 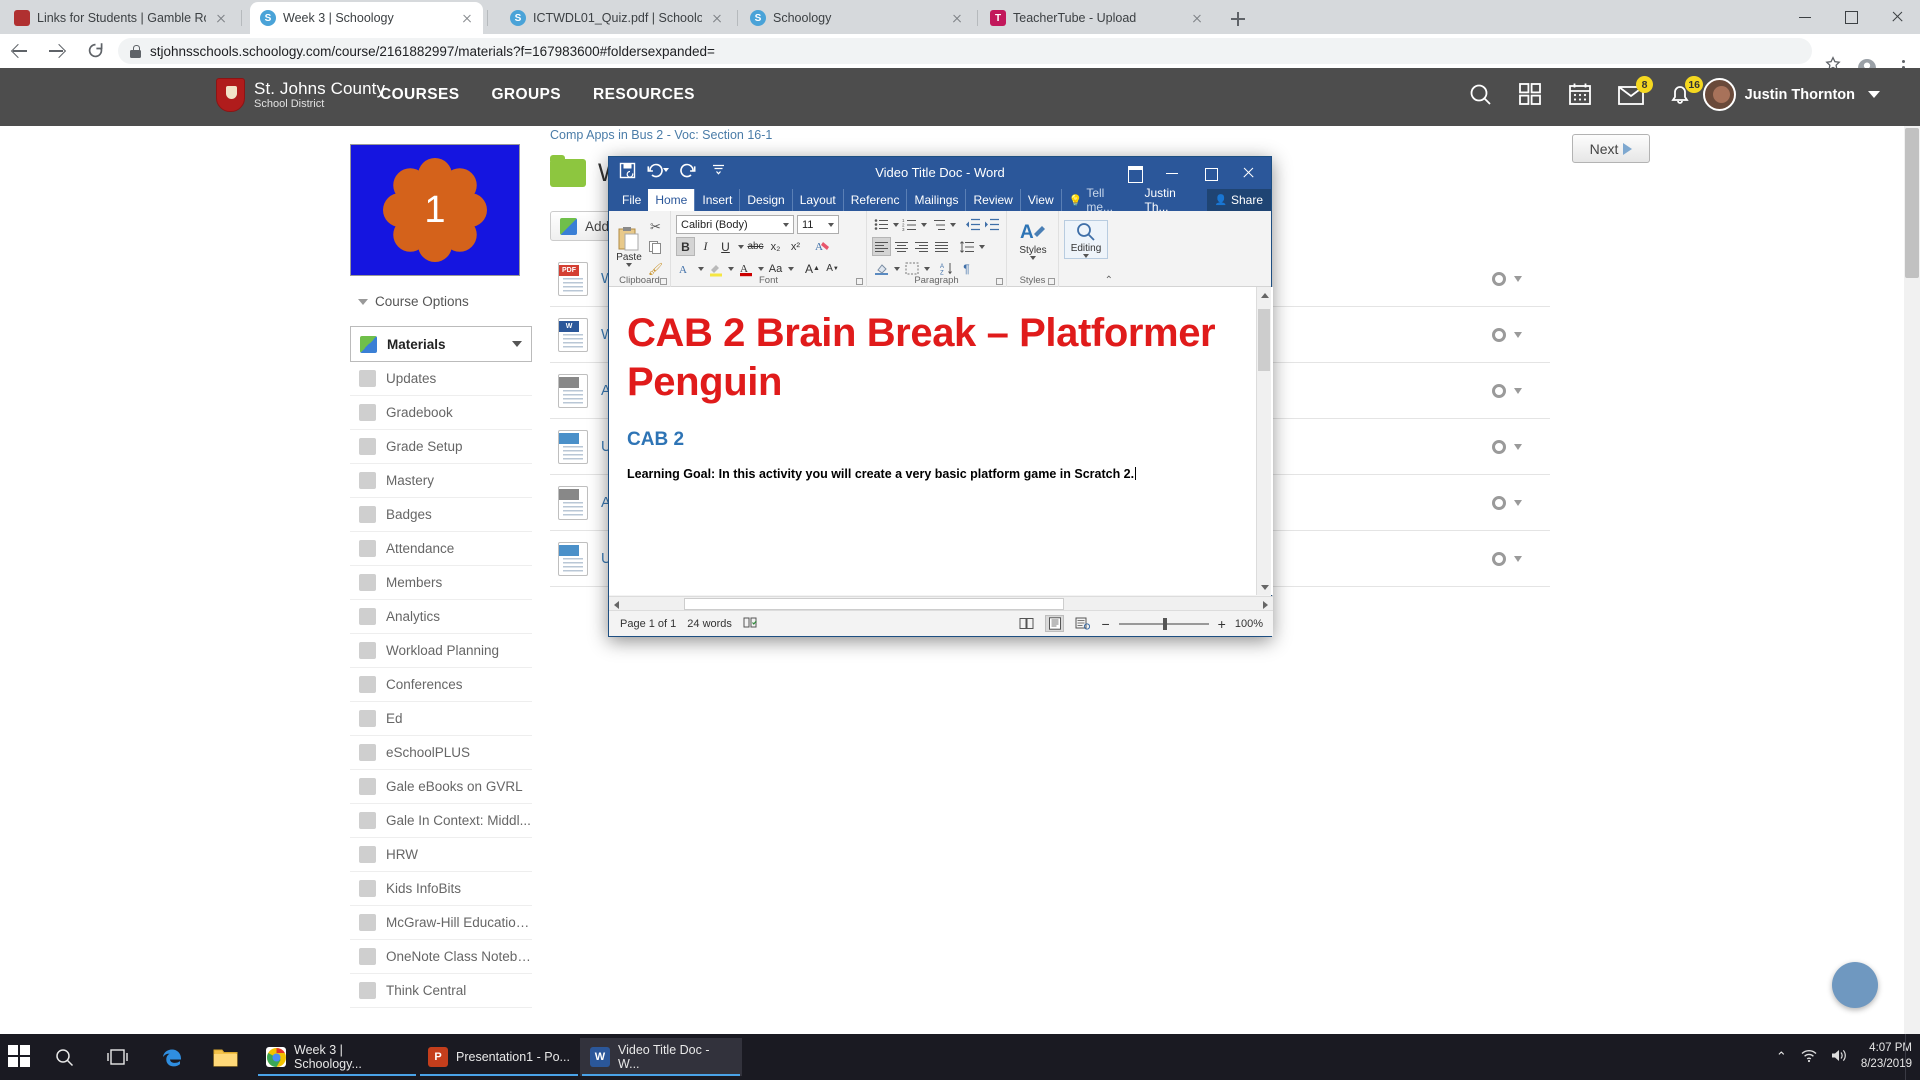 What do you see at coordinates (755, 246) in the screenshot?
I see `strikethrough-button: abc` at bounding box center [755, 246].